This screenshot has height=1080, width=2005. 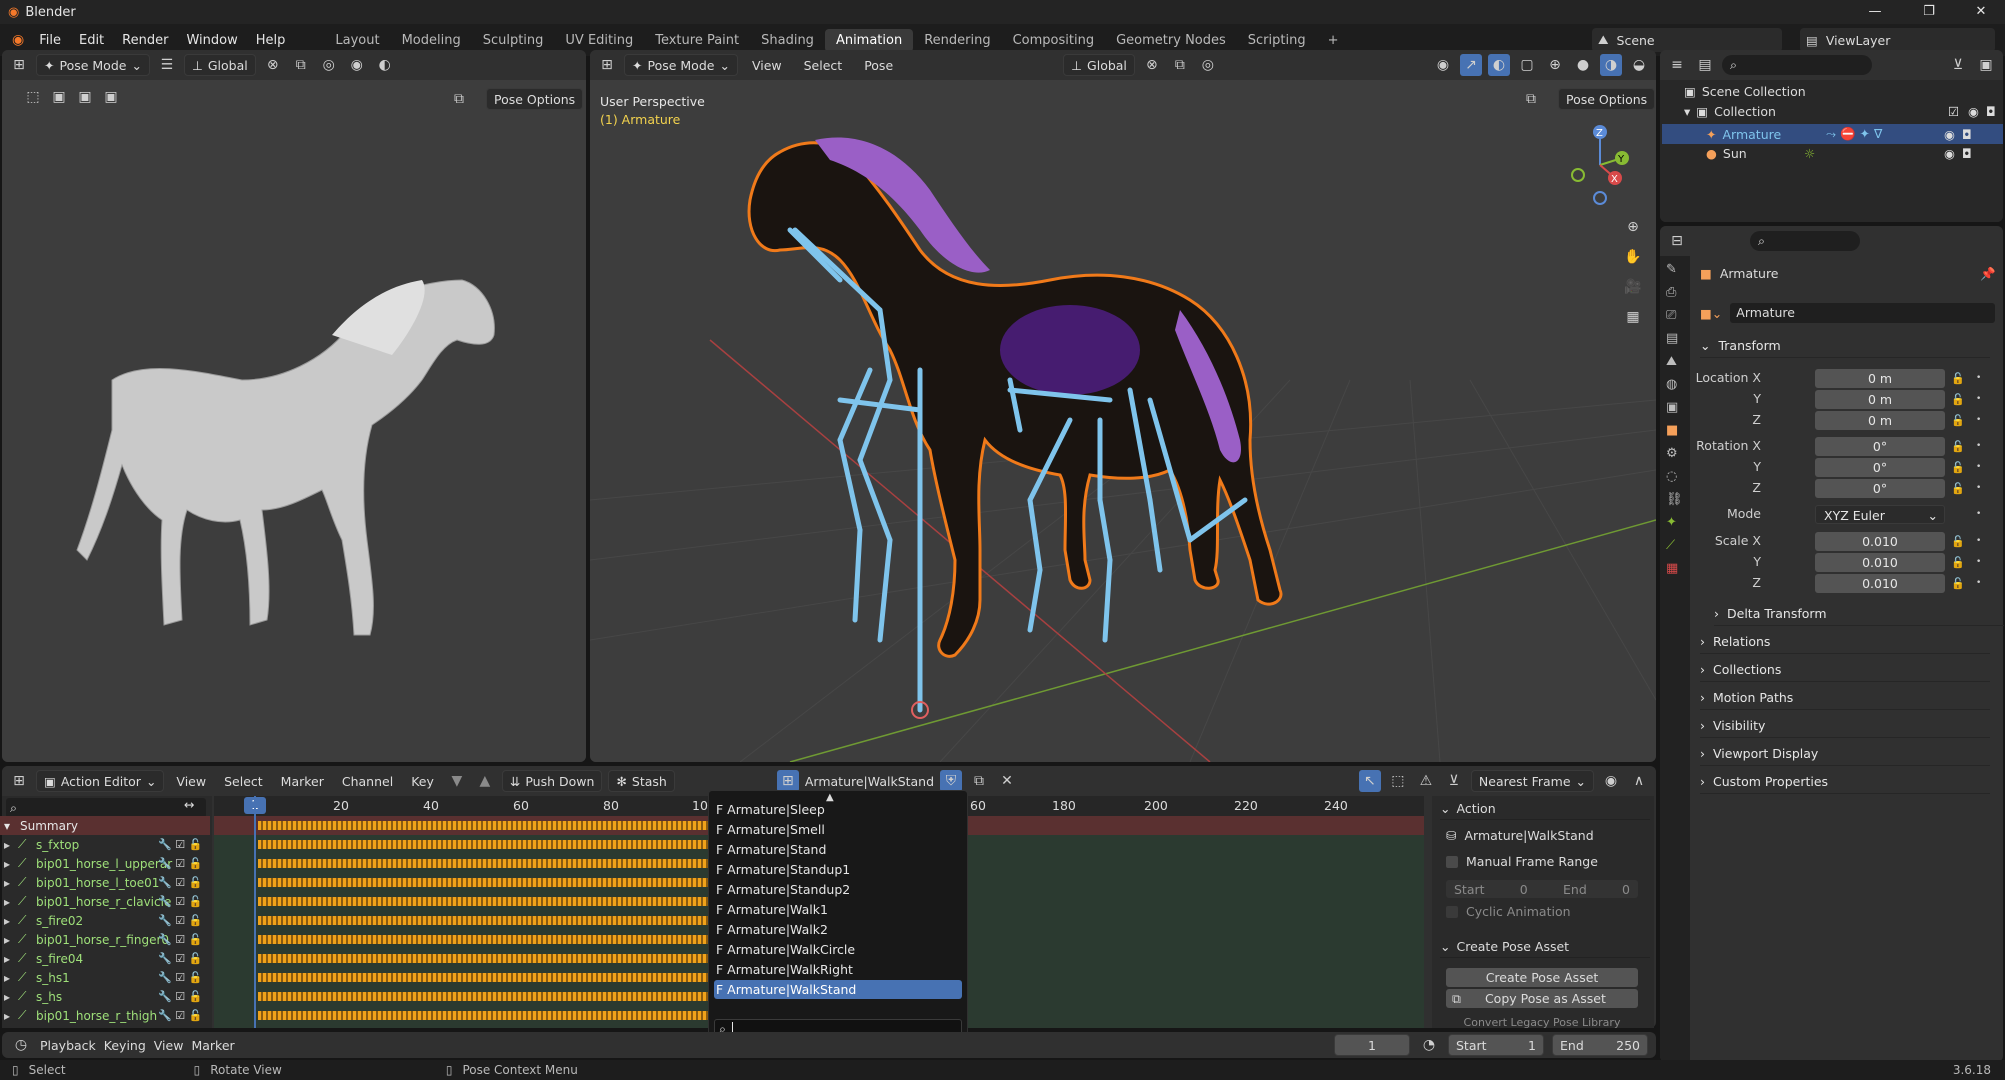 I want to click on dropdown-action-item: F Armature|Stand, so click(x=838, y=849).